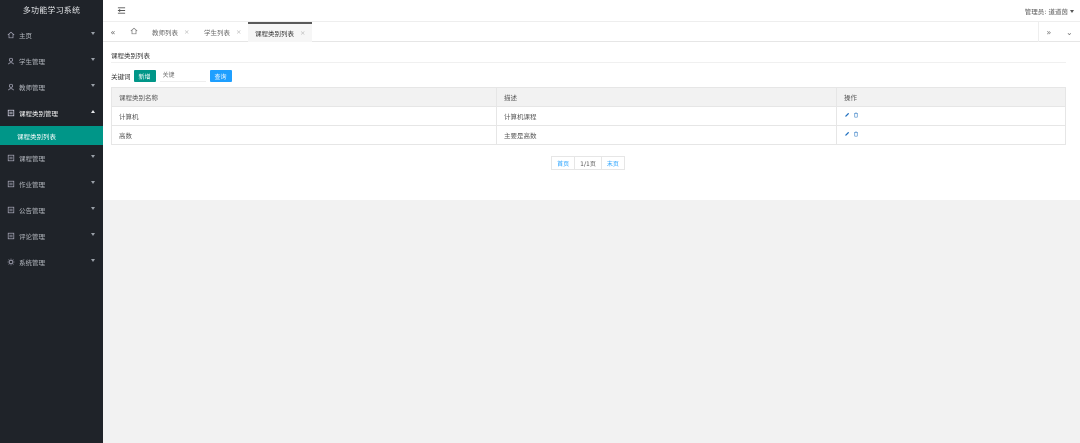 The height and width of the screenshot is (443, 1080). What do you see at coordinates (121, 77) in the screenshot?
I see `keyword-label: 关键词` at bounding box center [121, 77].